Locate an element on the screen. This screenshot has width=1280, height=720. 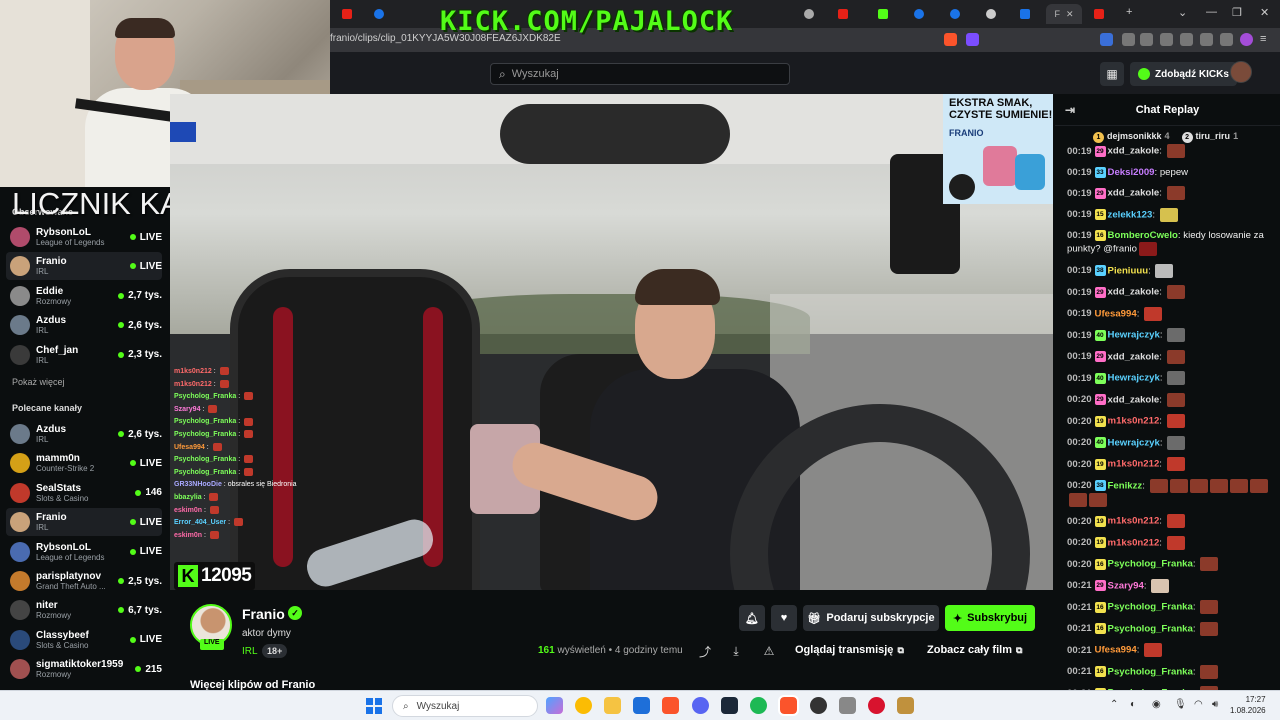
sidebar-channel: SealStats Slots & Casino 146 is located at coordinates (84, 493).